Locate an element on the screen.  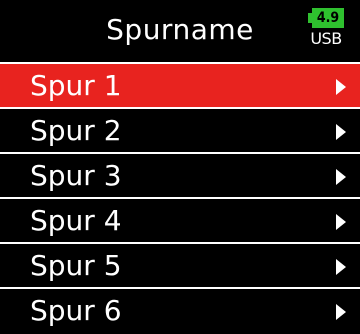
list-item-label: Spur 3 is located at coordinates (76, 175).